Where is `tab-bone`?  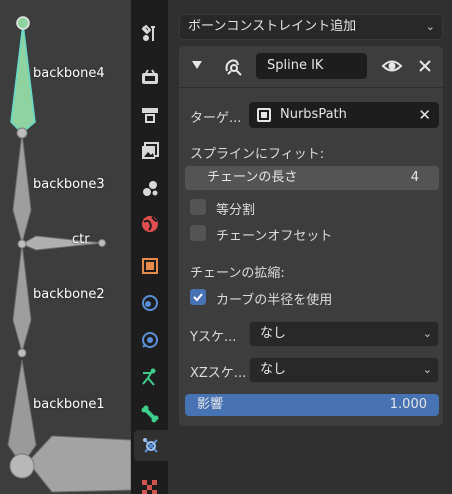
tab-bone is located at coordinates (149, 413).